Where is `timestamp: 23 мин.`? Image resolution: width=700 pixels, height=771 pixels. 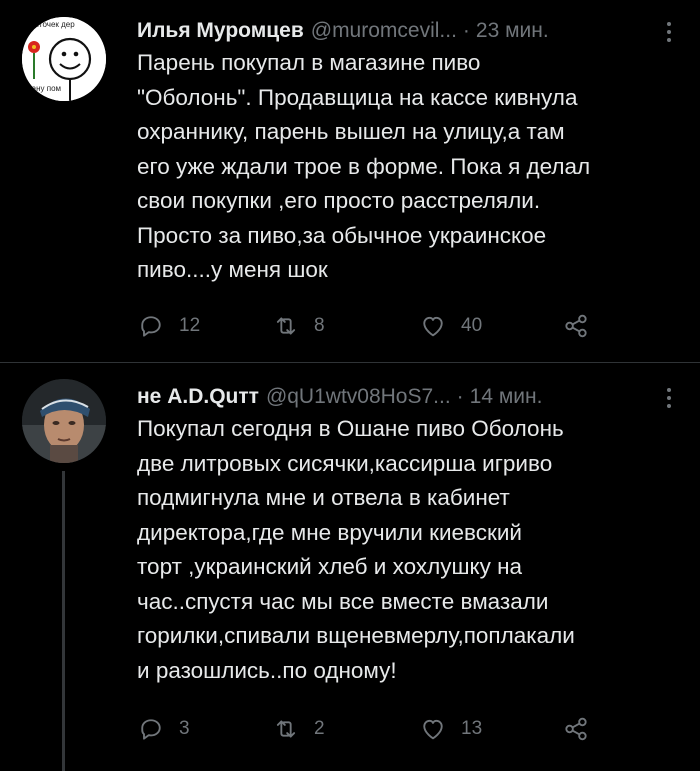 timestamp: 23 мин. is located at coordinates (512, 31).